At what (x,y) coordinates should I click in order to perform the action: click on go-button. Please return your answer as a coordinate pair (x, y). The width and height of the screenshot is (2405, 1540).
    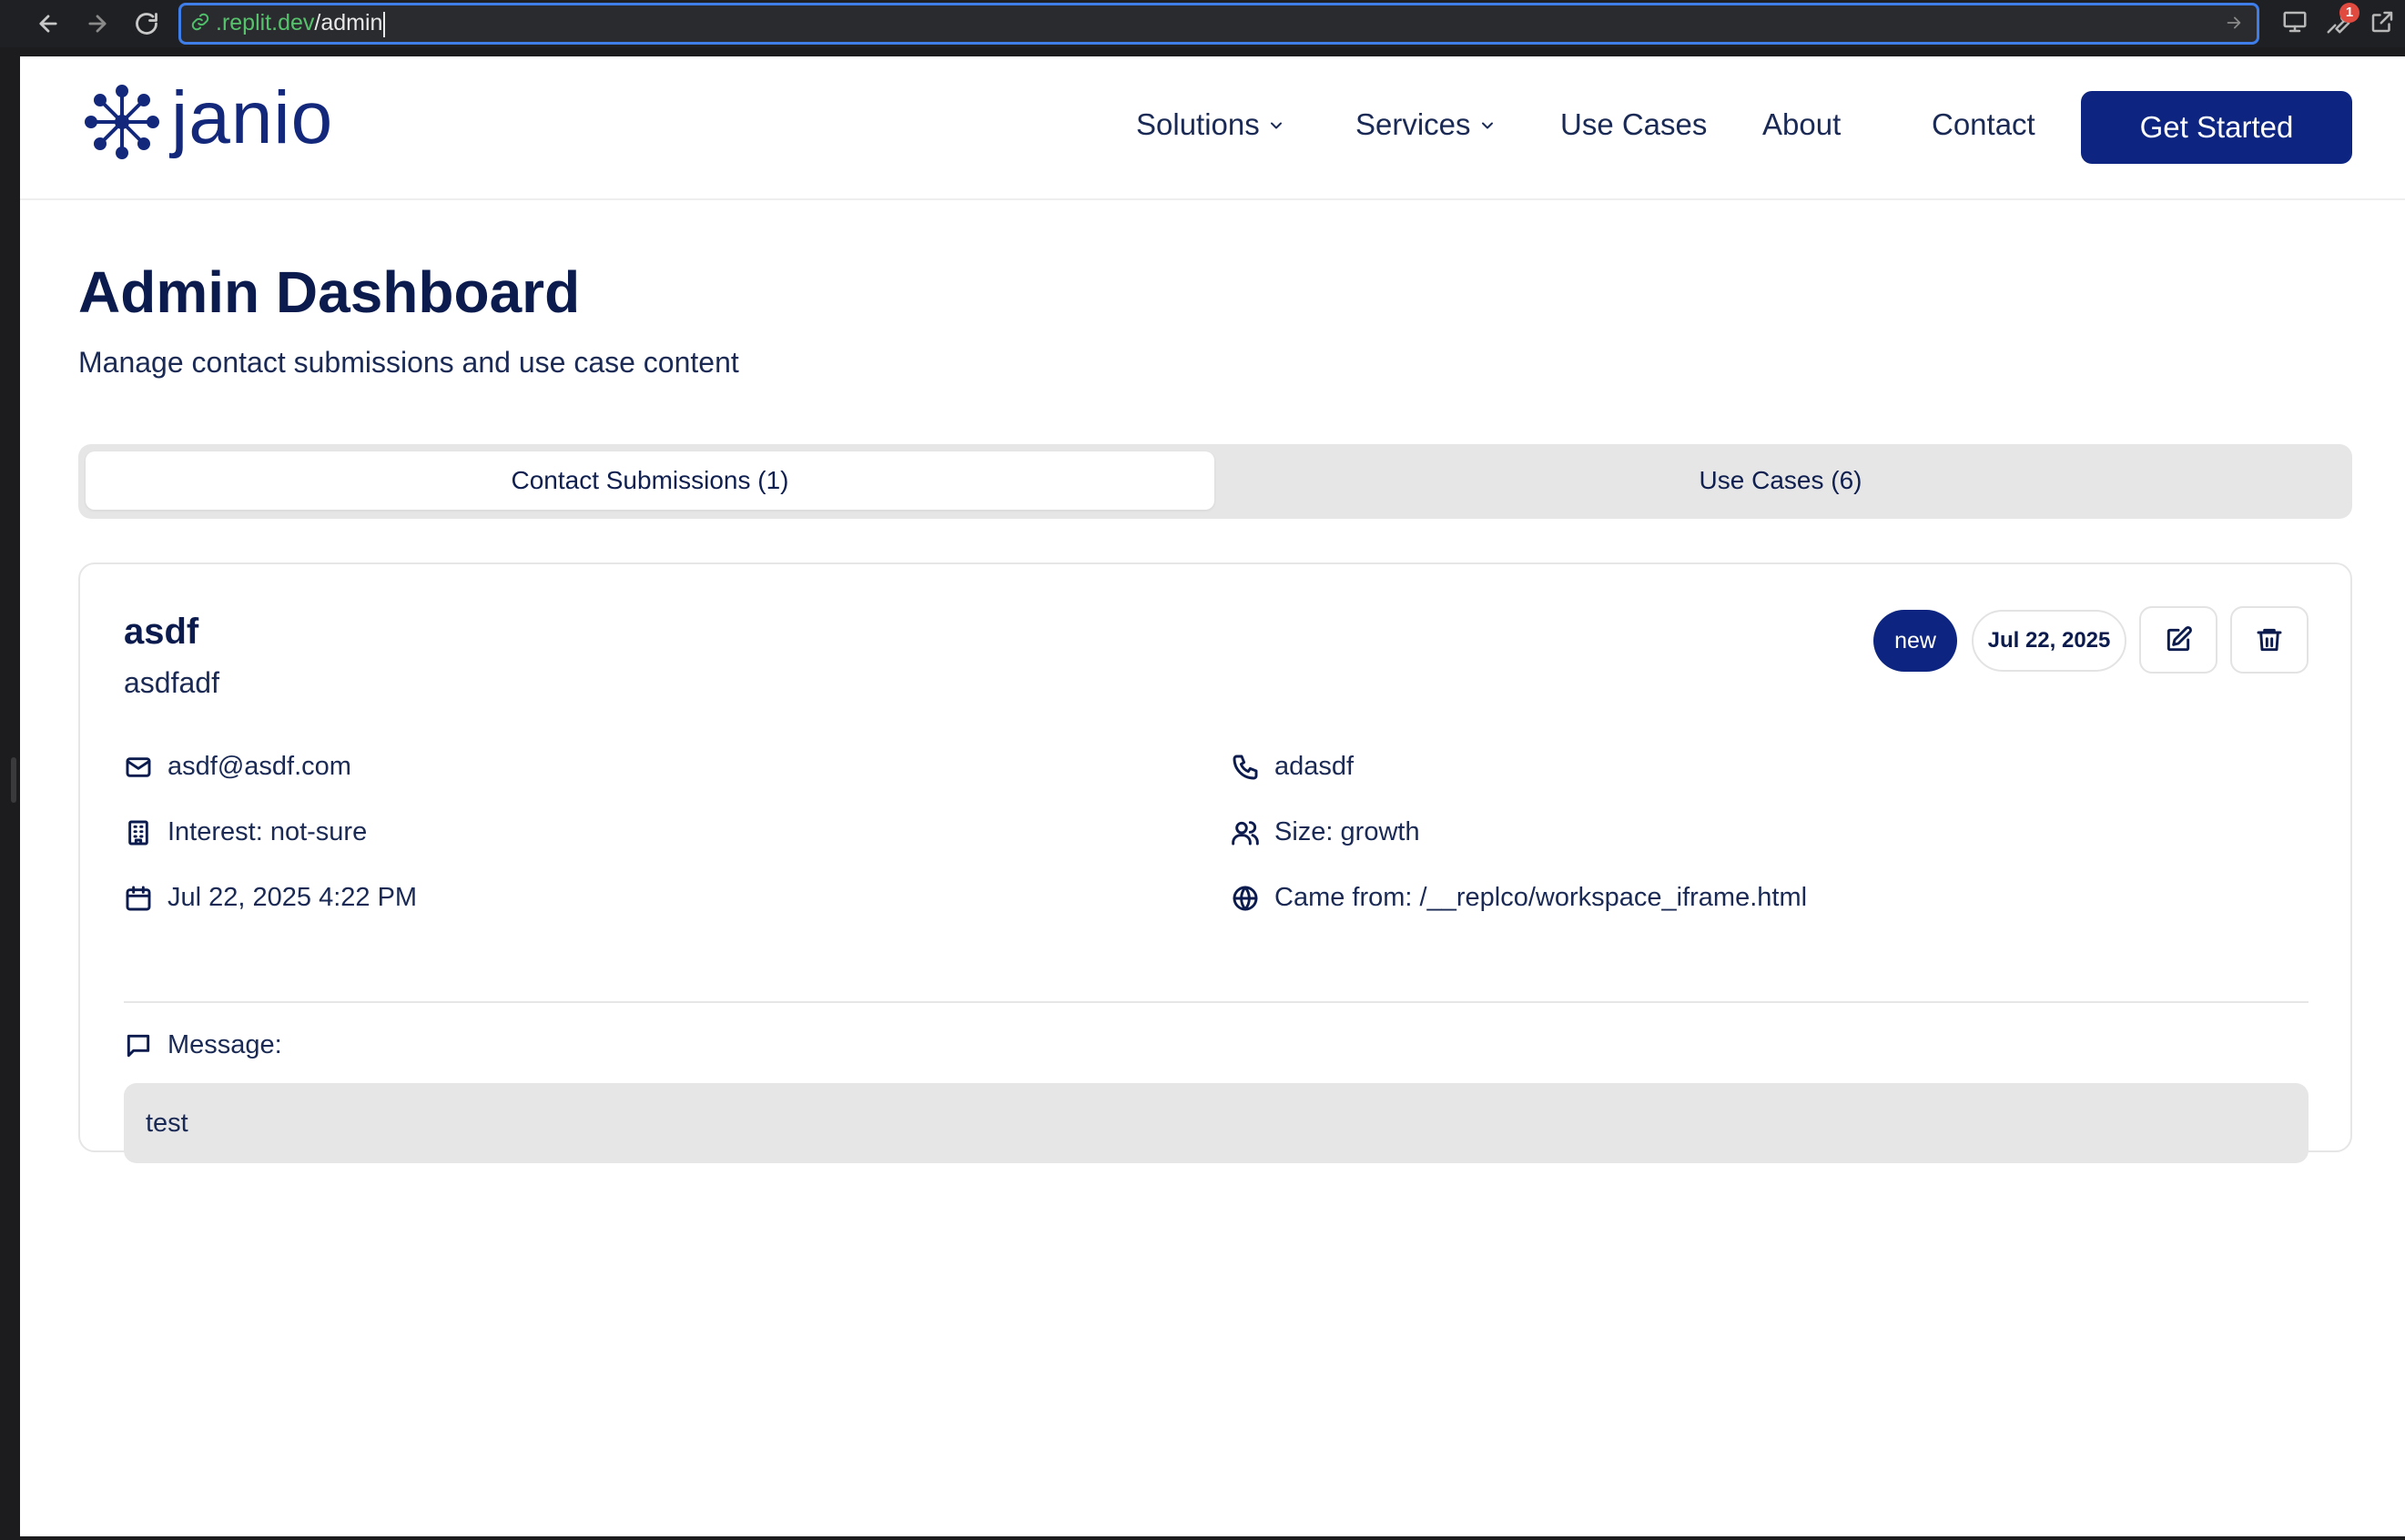
    Looking at the image, I should click on (2234, 25).